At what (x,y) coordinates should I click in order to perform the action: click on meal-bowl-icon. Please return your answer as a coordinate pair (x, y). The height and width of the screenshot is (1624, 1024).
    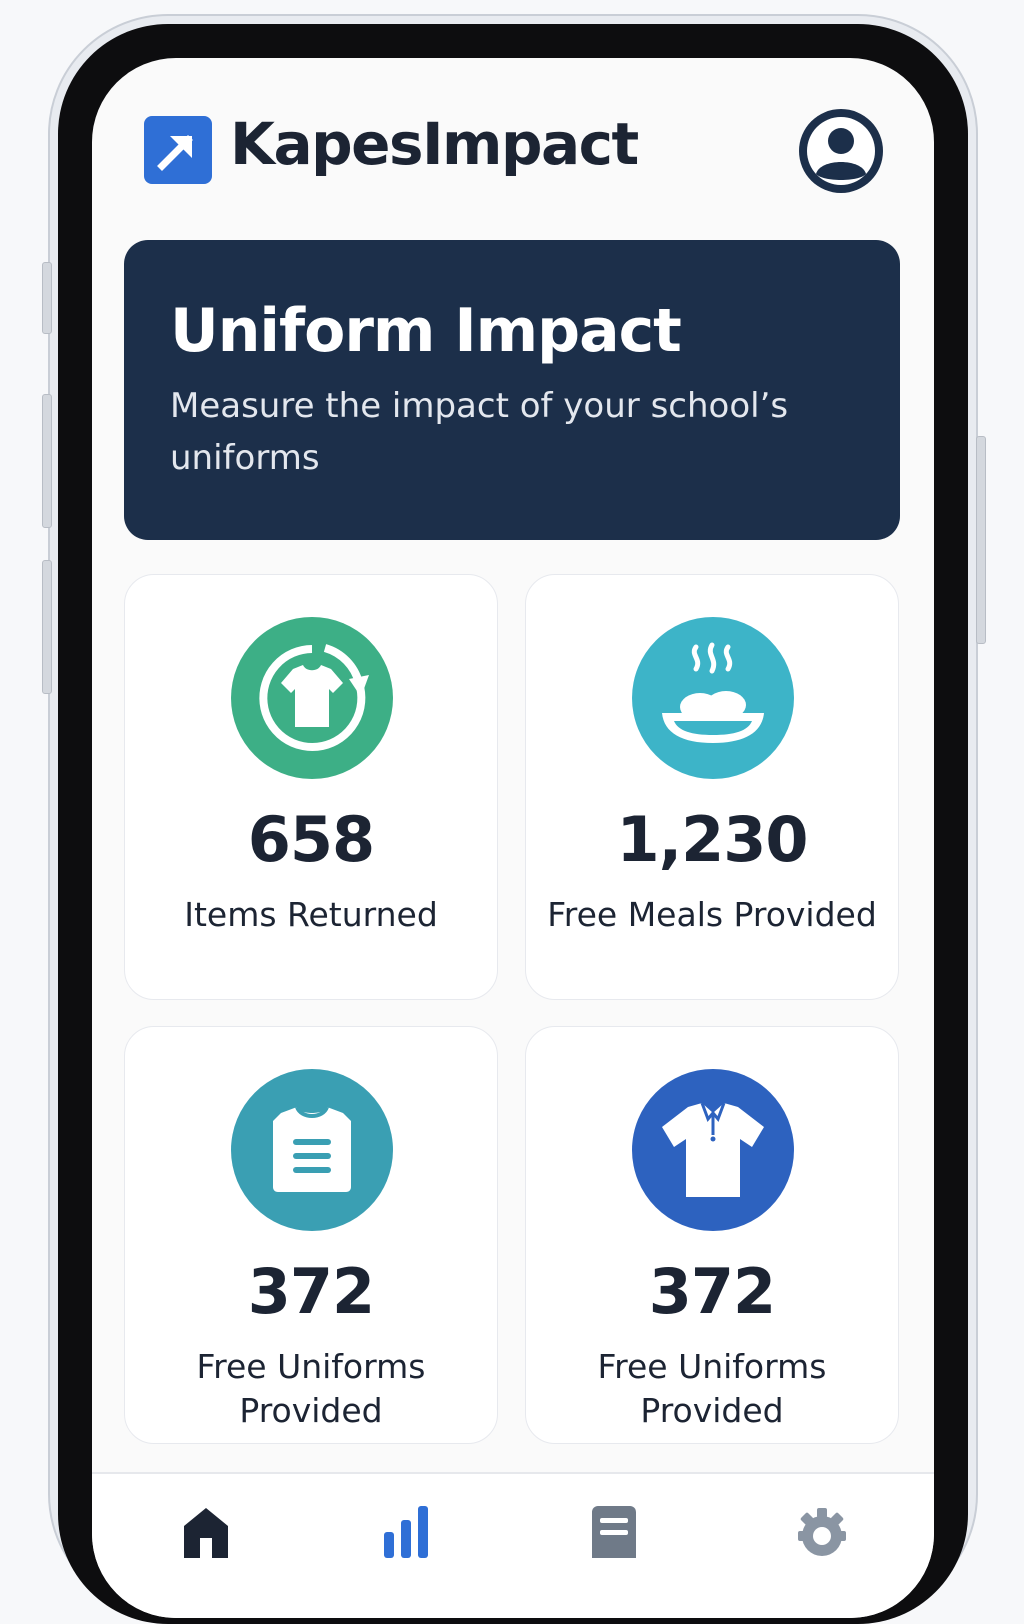
    Looking at the image, I should click on (713, 698).